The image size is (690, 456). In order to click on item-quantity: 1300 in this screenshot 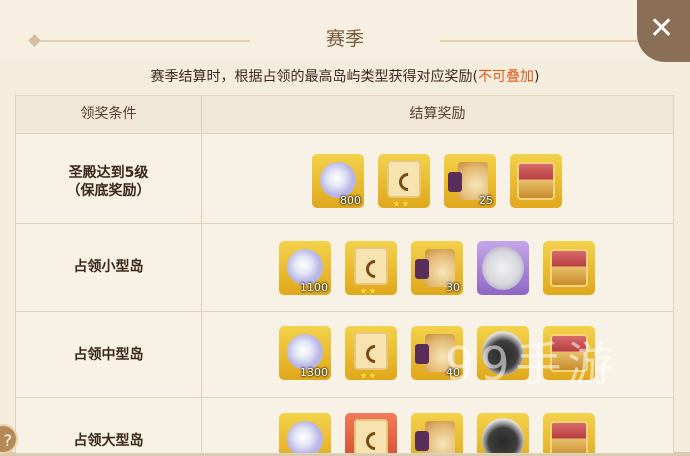, I will do `click(314, 372)`.